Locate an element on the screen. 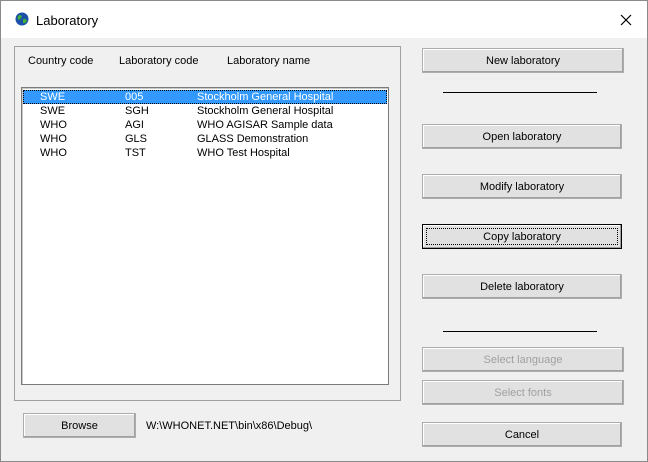  close-button is located at coordinates (626, 19).